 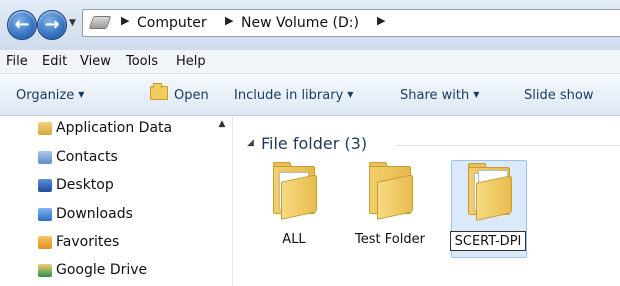 I want to click on nav-item-application-data: Application Data, so click(x=105, y=128).